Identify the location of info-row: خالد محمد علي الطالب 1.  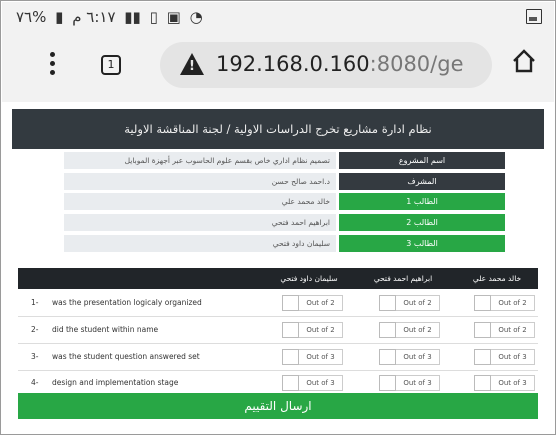
(278, 201).